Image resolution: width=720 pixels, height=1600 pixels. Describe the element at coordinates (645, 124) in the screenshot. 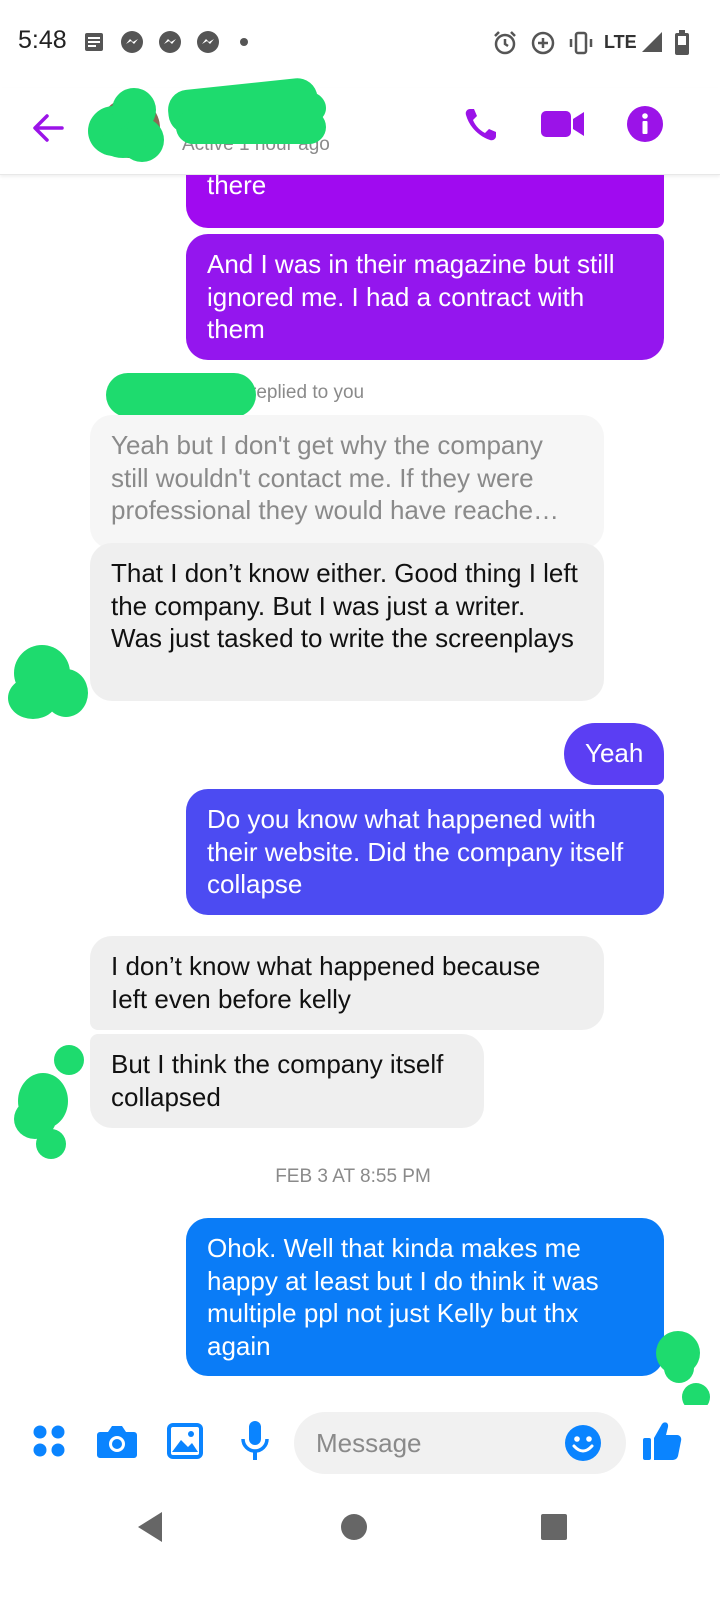

I see `info-icon` at that location.